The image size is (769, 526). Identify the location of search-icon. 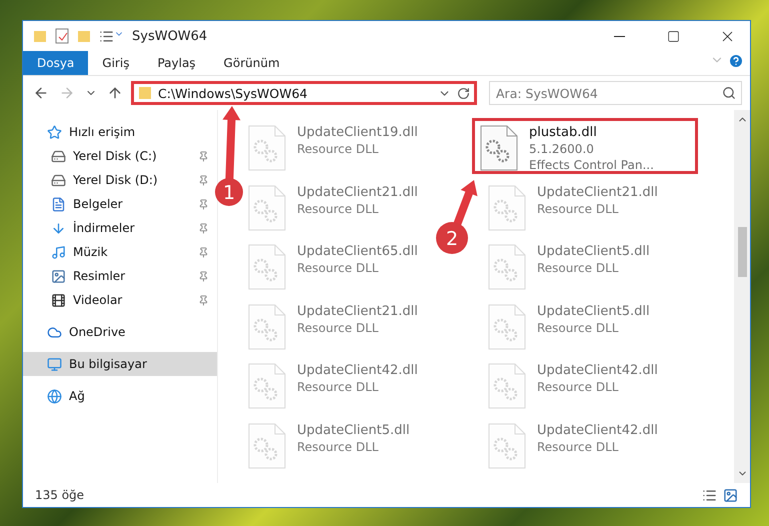
(729, 93).